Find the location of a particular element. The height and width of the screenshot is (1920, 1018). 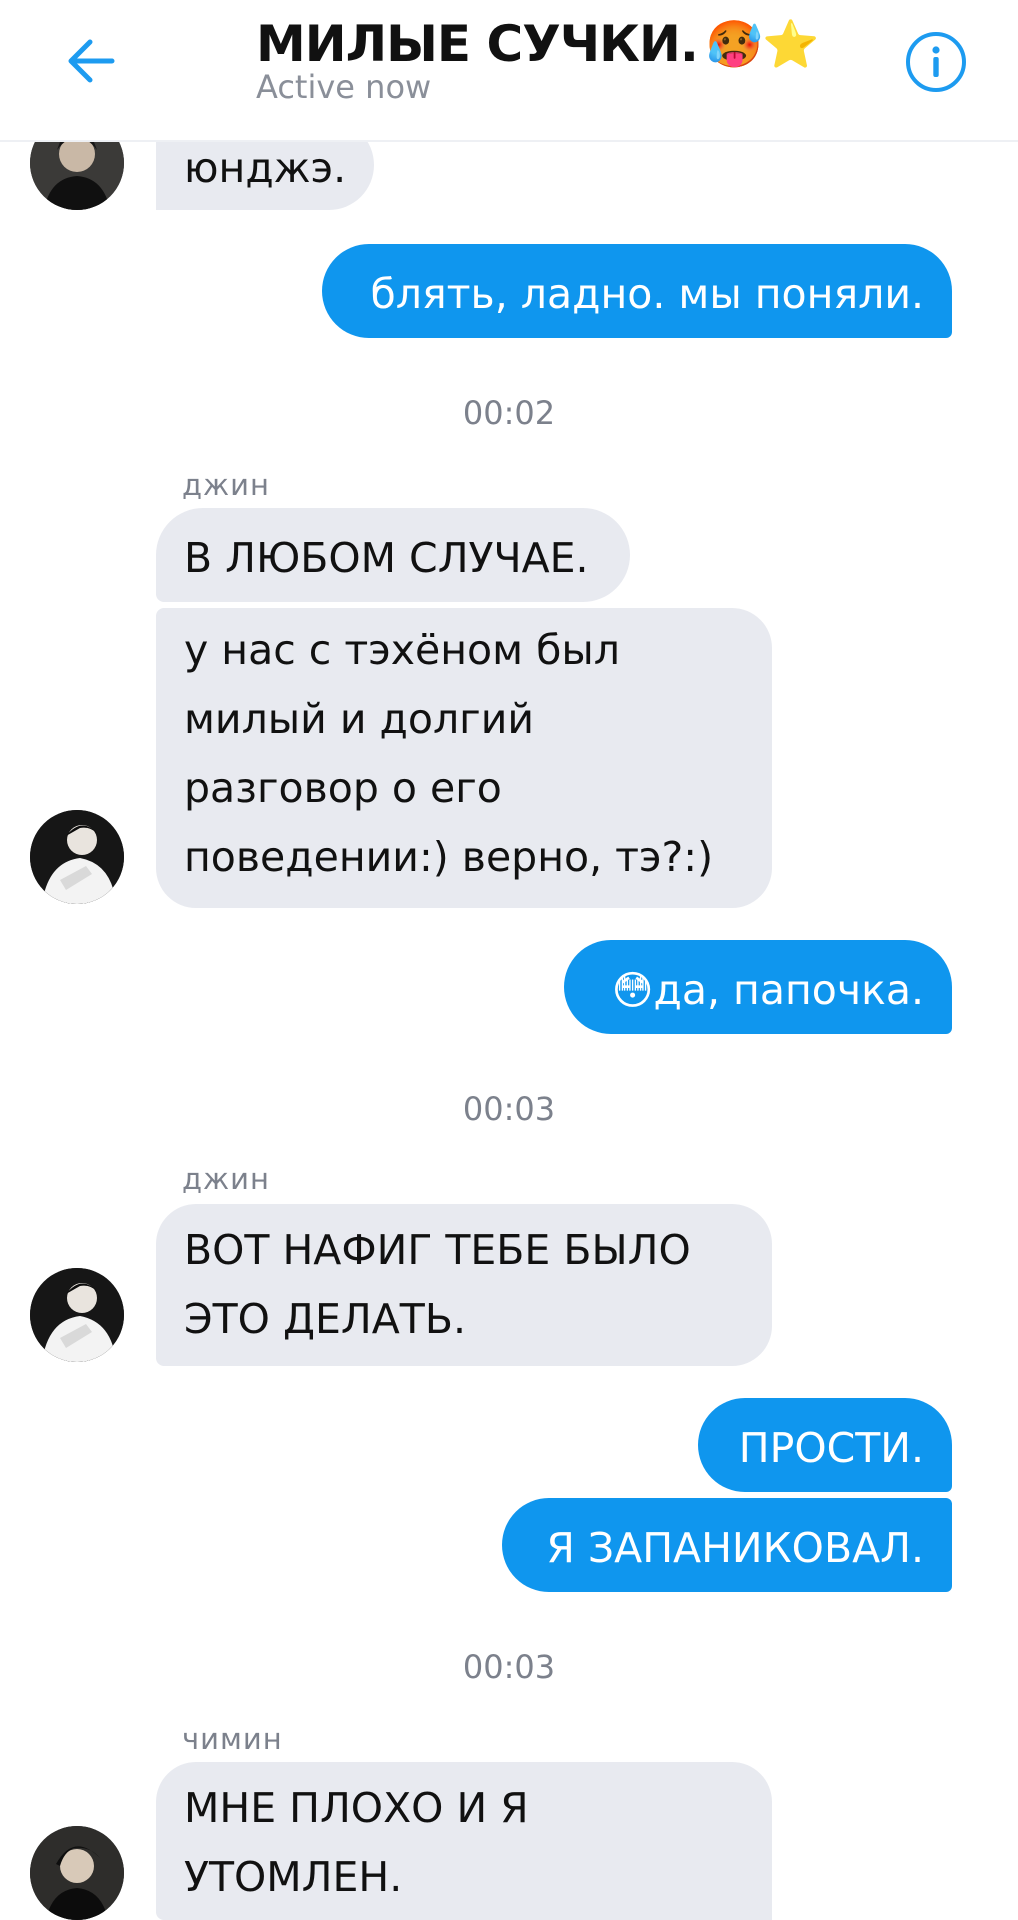

message-text: Я ЗАПАНИКОВАЛ. is located at coordinates (735, 1548).